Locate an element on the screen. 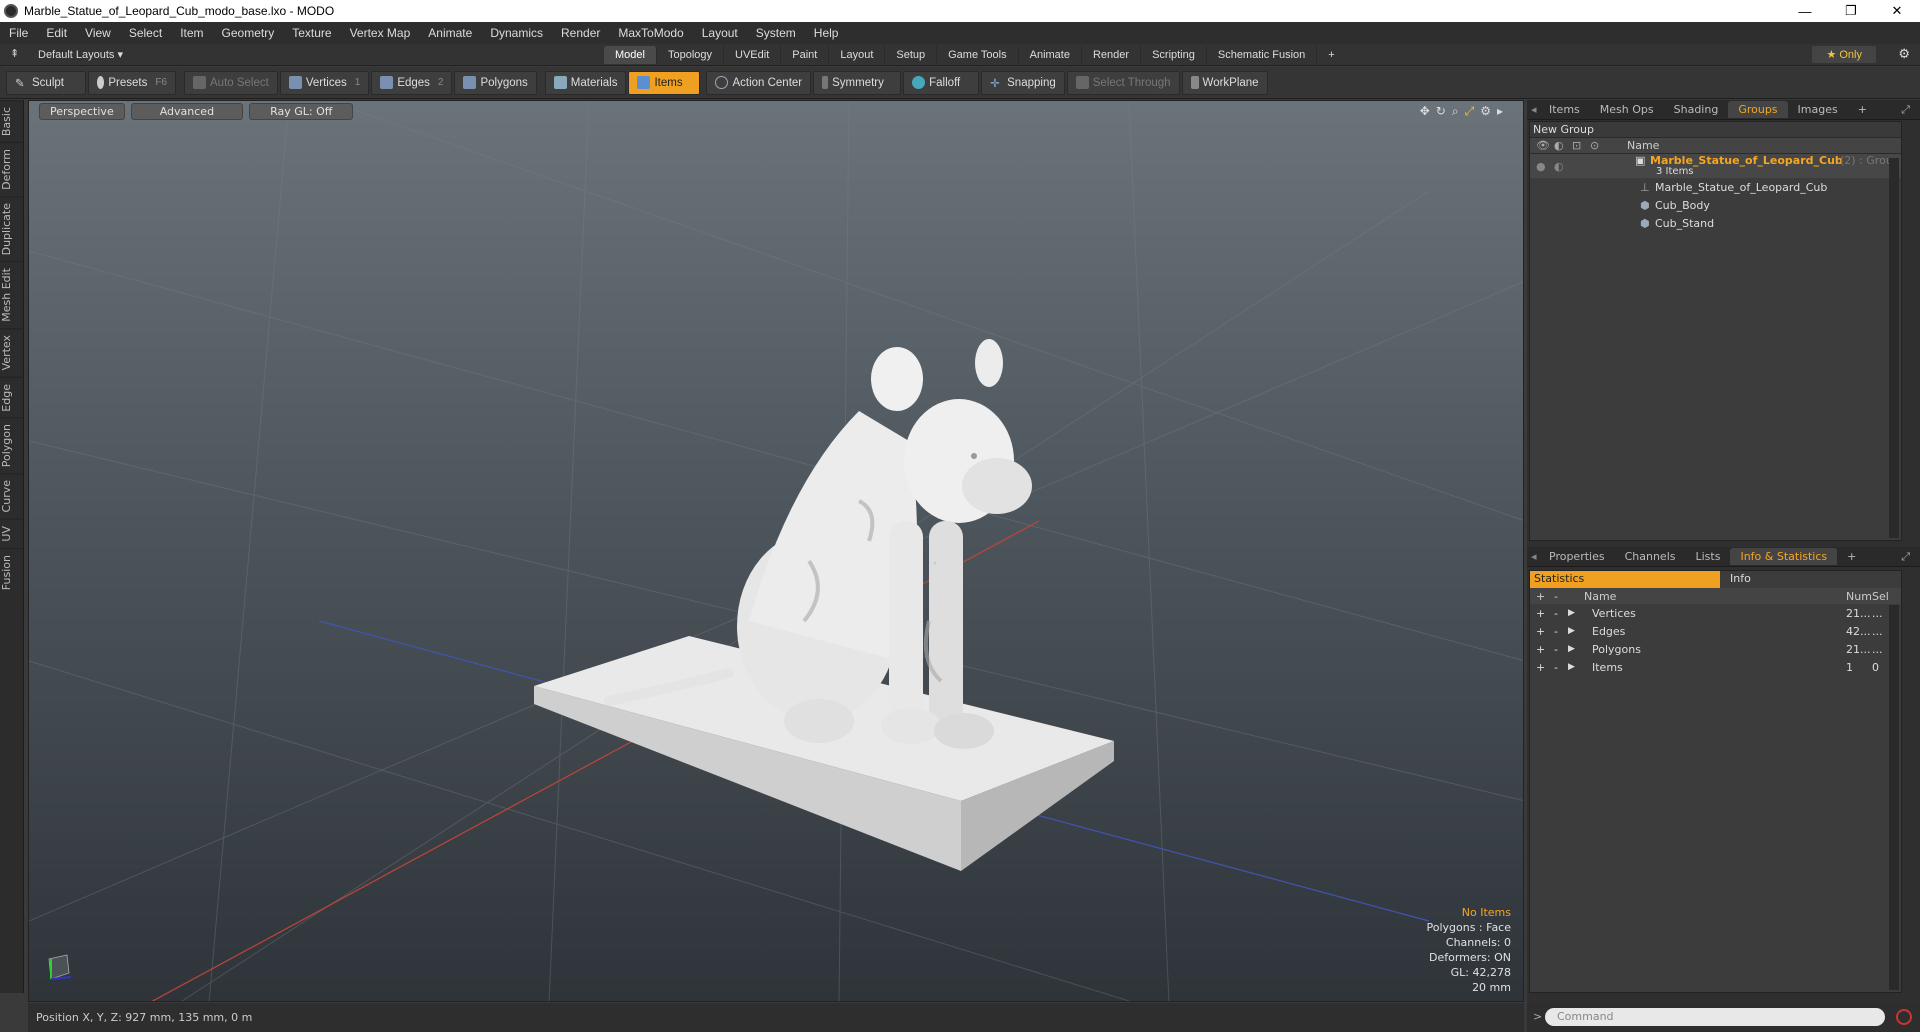 This screenshot has height=1032, width=1920. tab-layout: Layout is located at coordinates (857, 55).